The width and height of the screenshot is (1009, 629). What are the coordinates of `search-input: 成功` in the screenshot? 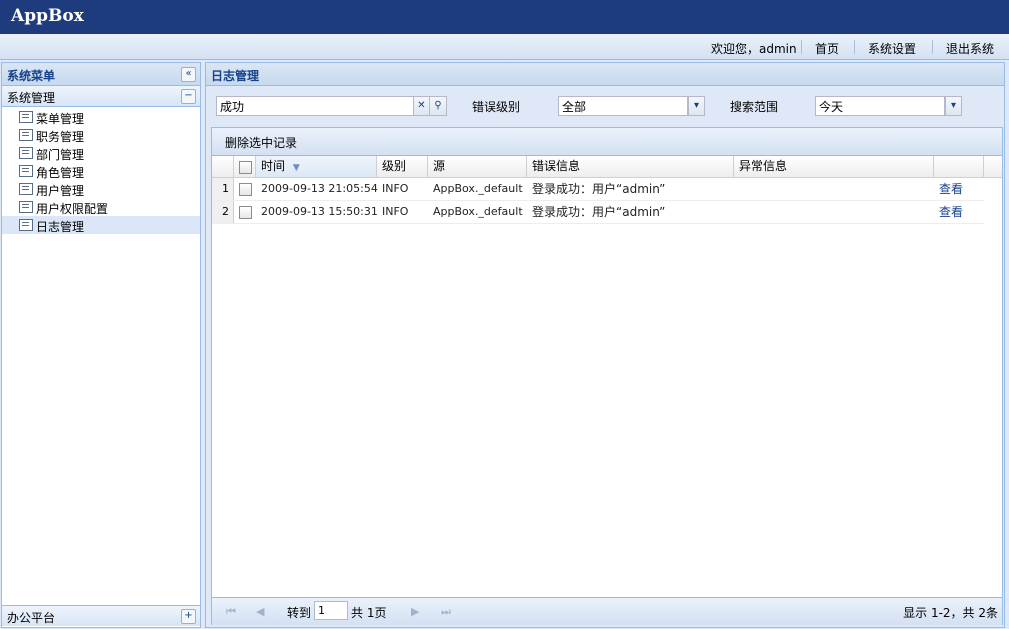 It's located at (315, 106).